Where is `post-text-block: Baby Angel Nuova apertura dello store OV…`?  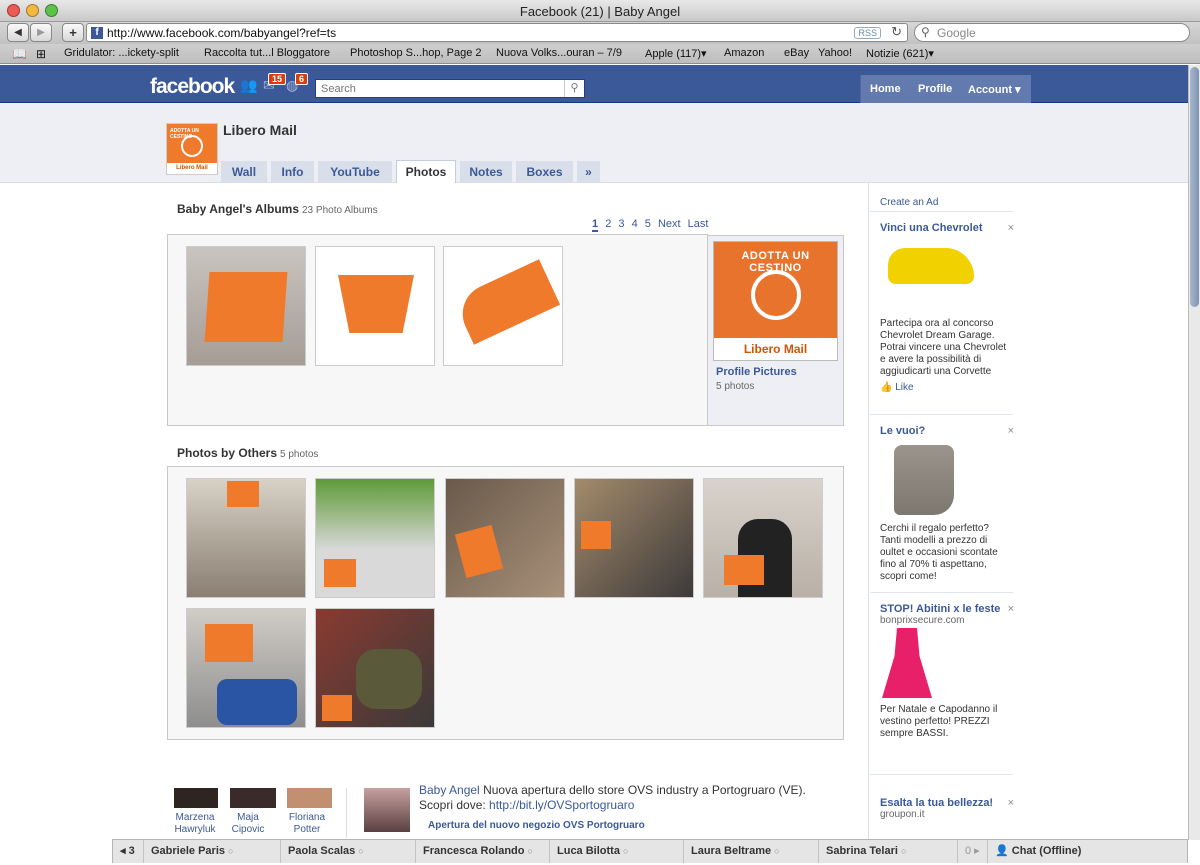
post-text-block: Baby Angel Nuova apertura dello store OV… is located at coordinates (619, 798).